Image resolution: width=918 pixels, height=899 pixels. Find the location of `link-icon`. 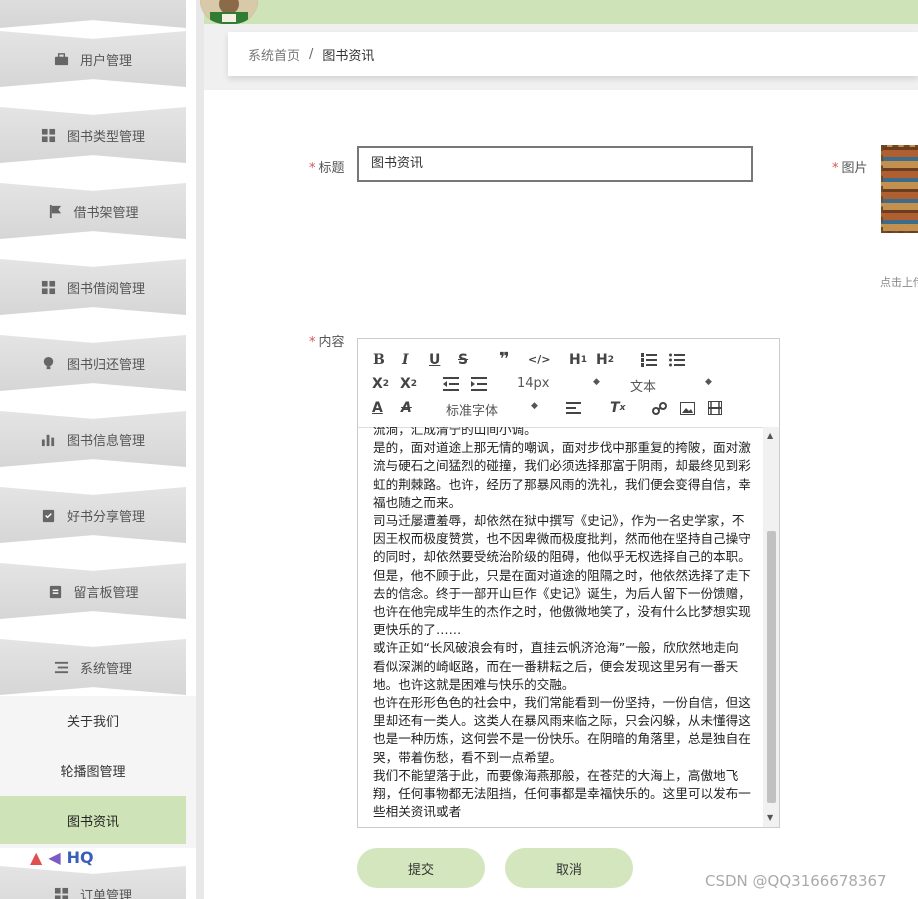

link-icon is located at coordinates (659, 408).